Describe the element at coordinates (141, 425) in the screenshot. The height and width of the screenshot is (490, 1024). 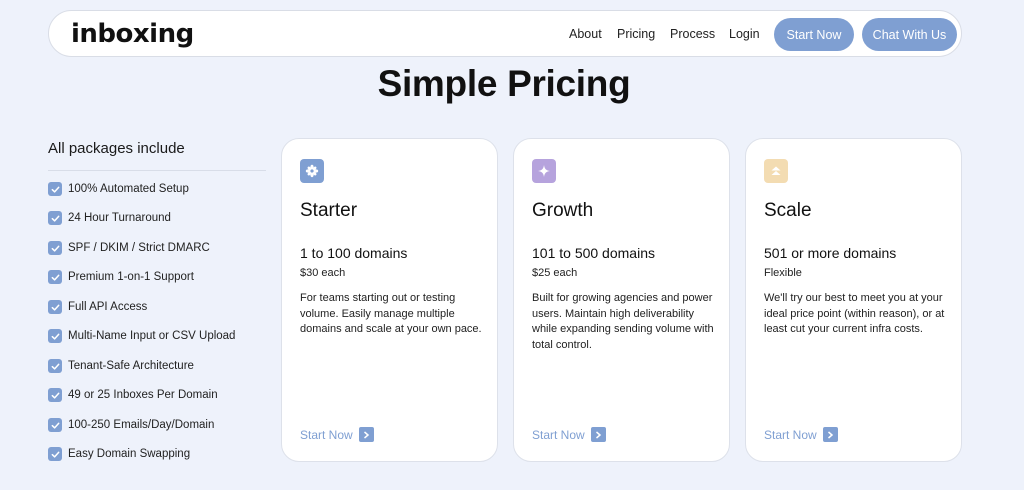
I see `feature-label: 100-250 Emails/Day/Domain` at that location.